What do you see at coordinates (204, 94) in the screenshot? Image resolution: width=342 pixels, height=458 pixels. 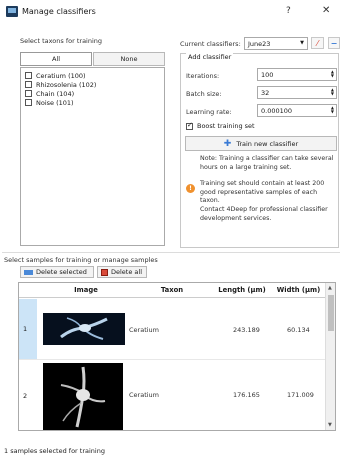 I see `batch-size-label: Batch size:` at bounding box center [204, 94].